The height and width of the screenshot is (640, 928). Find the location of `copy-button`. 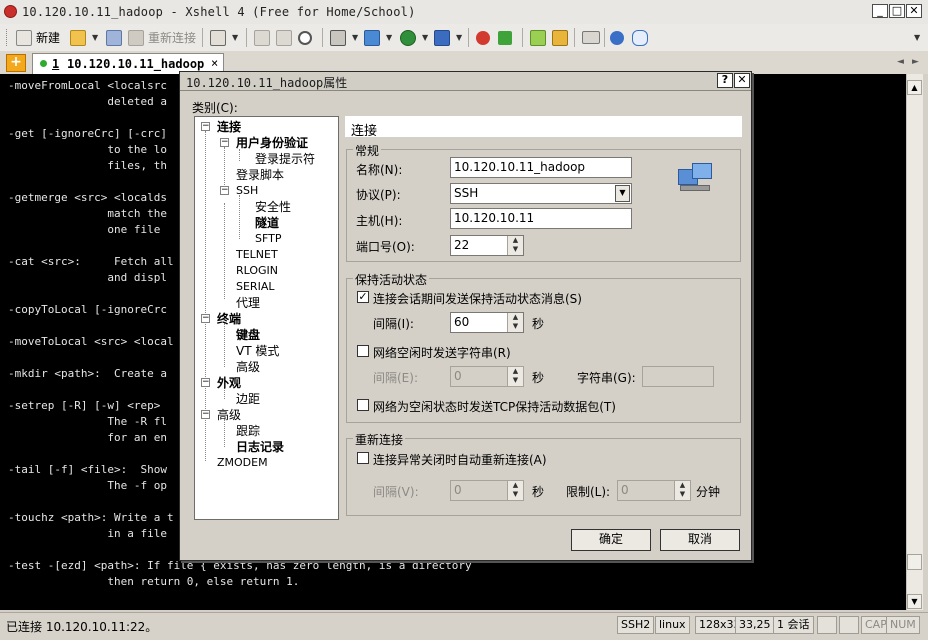

copy-button is located at coordinates (264, 37).